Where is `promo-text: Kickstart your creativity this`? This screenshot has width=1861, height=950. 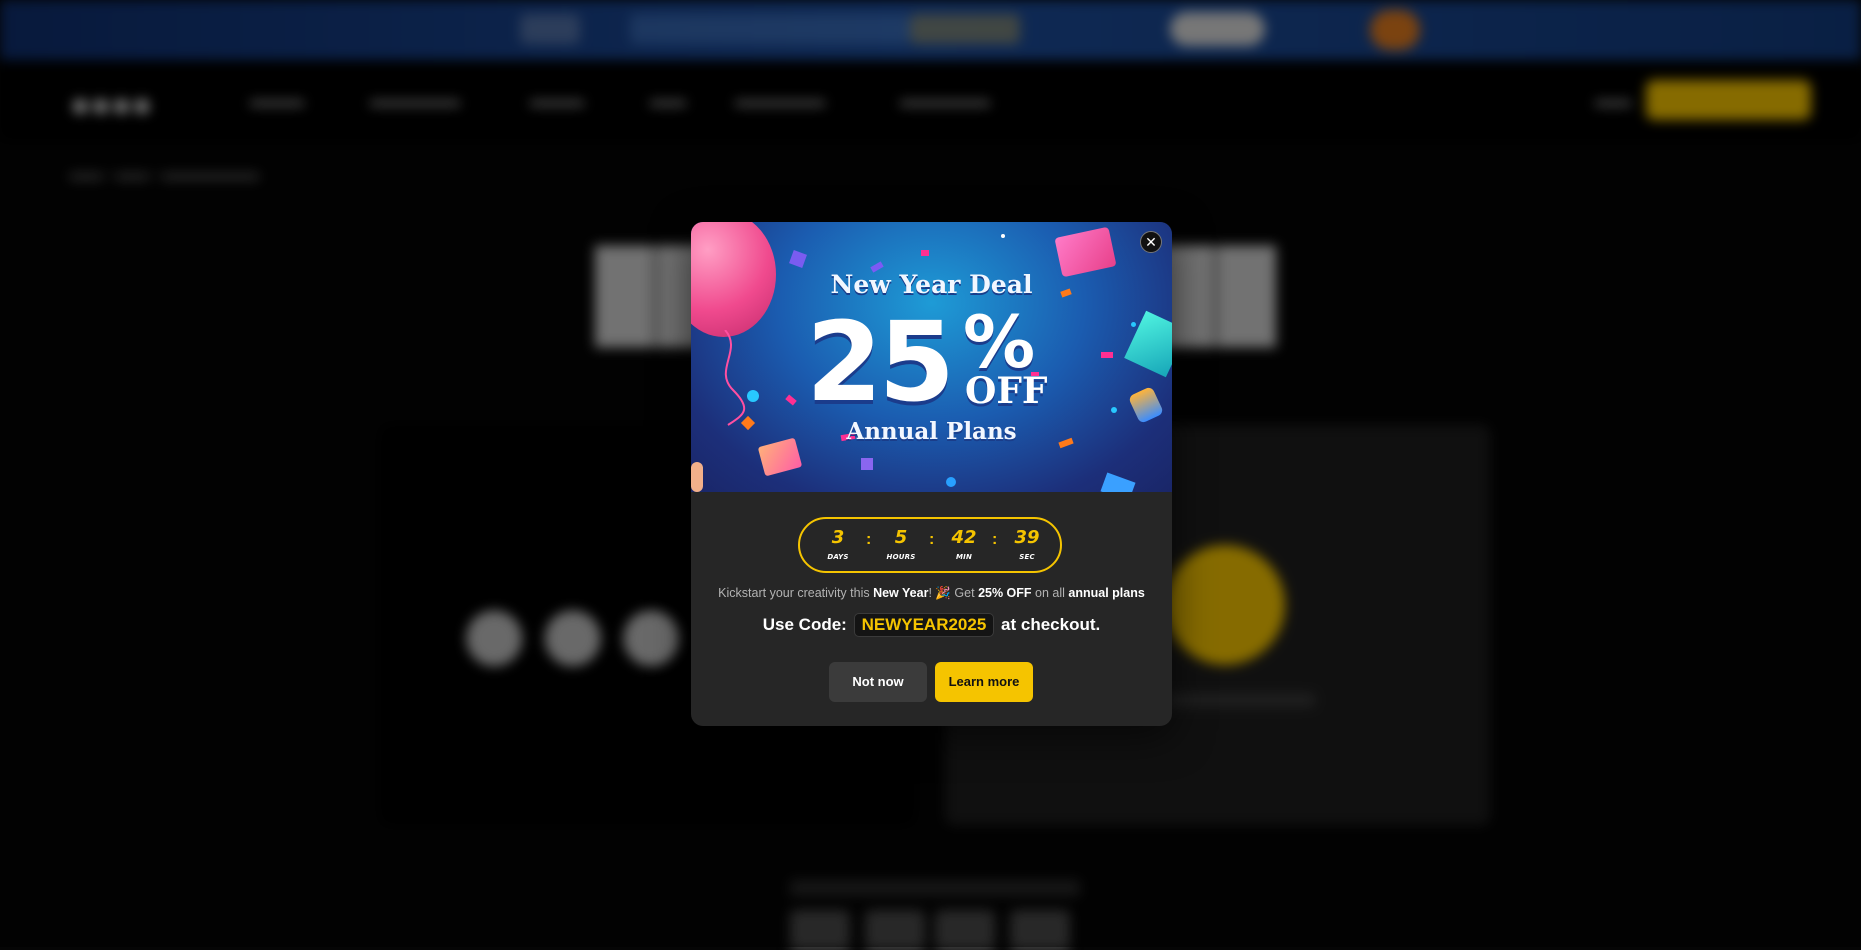
promo-text: Kickstart your creativity this is located at coordinates (796, 593).